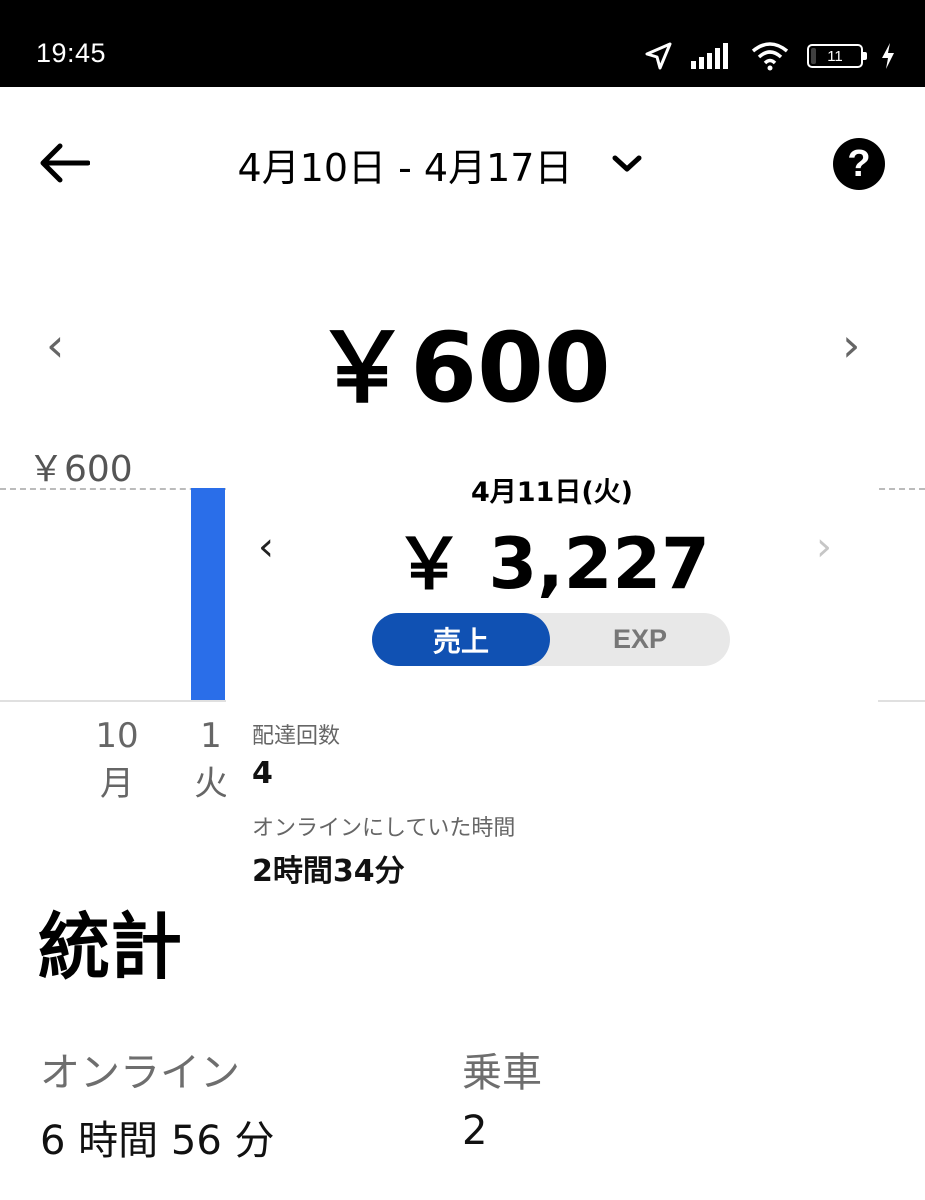 This screenshot has height=1200, width=925. What do you see at coordinates (117, 784) in the screenshot?
I see `day-weekday: 月` at bounding box center [117, 784].